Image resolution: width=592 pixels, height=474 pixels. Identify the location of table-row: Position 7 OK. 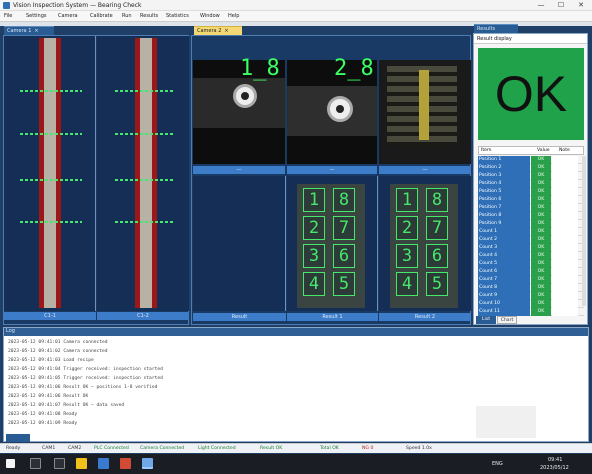
(531, 208).